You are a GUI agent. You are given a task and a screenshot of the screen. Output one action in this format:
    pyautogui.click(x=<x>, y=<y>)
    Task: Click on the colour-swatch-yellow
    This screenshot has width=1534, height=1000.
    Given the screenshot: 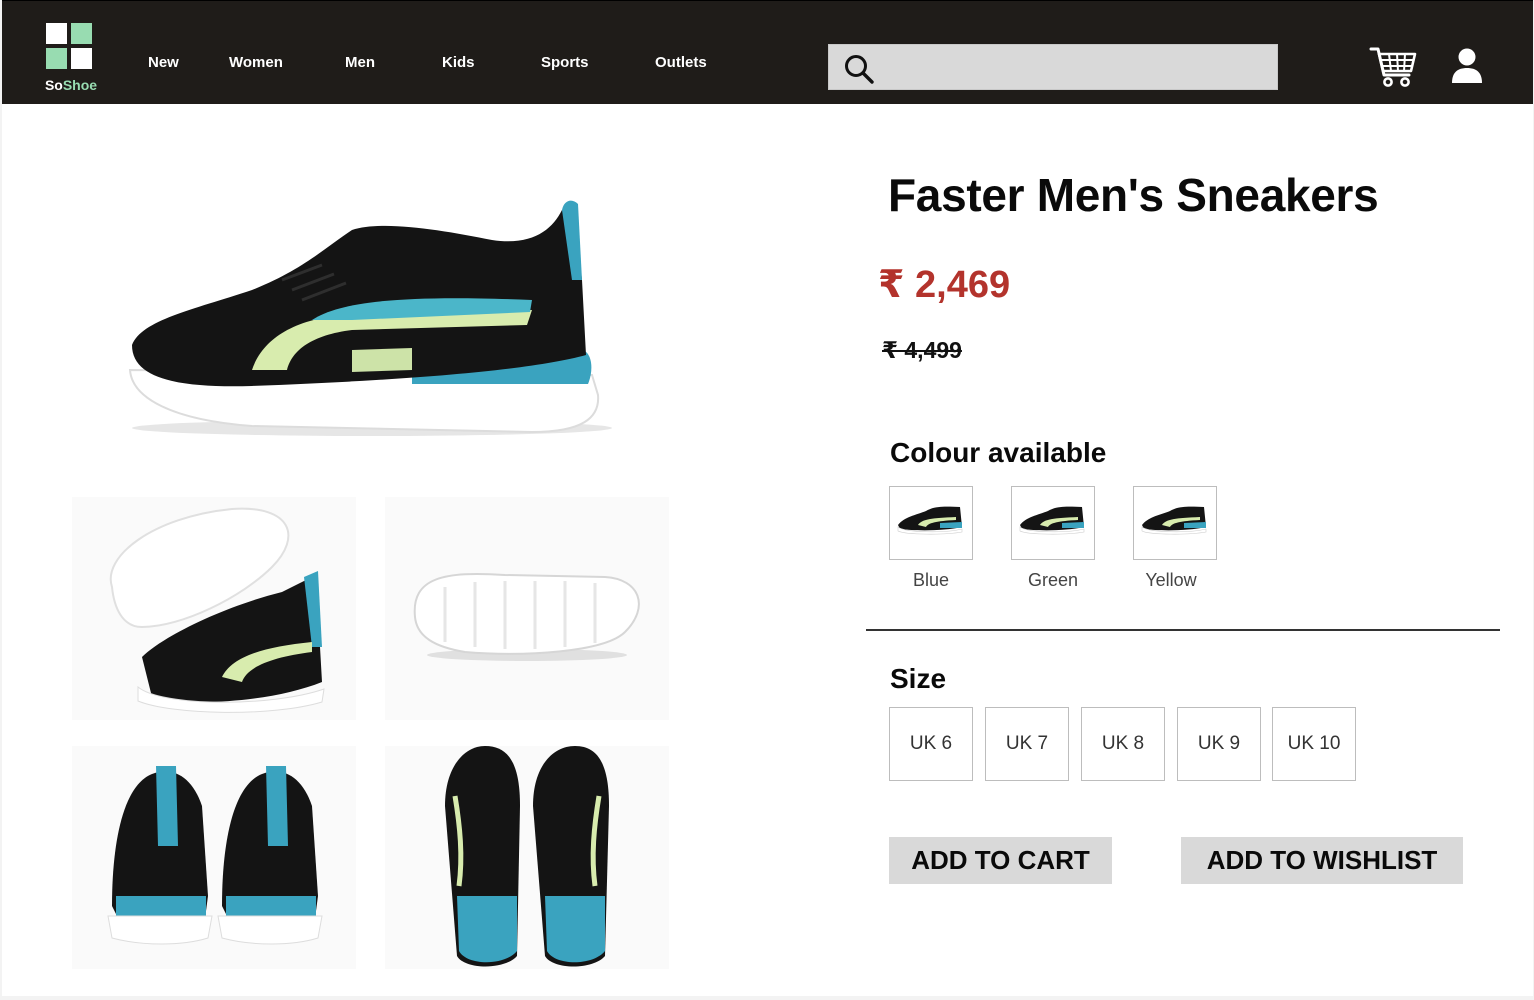 What is the action you would take?
    pyautogui.click(x=1175, y=523)
    